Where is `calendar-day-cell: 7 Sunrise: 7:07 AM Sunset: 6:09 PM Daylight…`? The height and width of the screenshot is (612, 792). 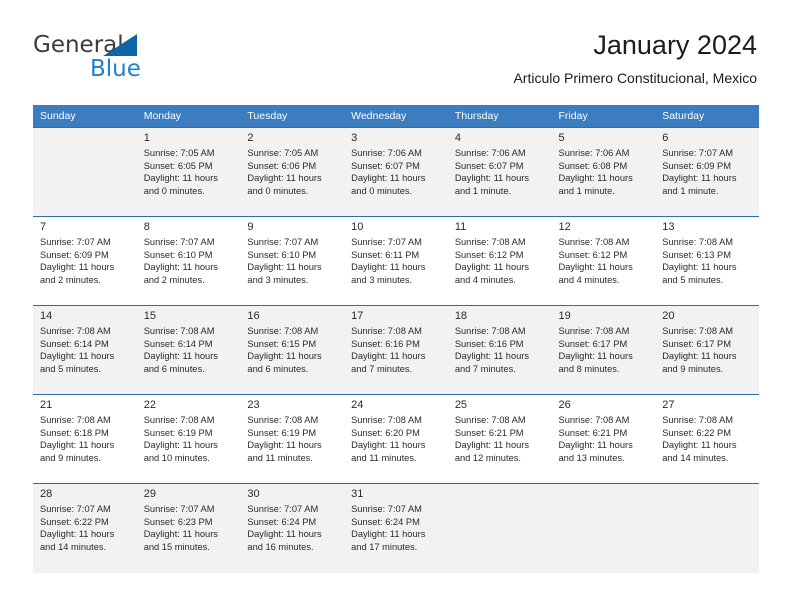
calendar-day-cell: 7 Sunrise: 7:07 AM Sunset: 6:09 PM Daylight… is located at coordinates (85, 261).